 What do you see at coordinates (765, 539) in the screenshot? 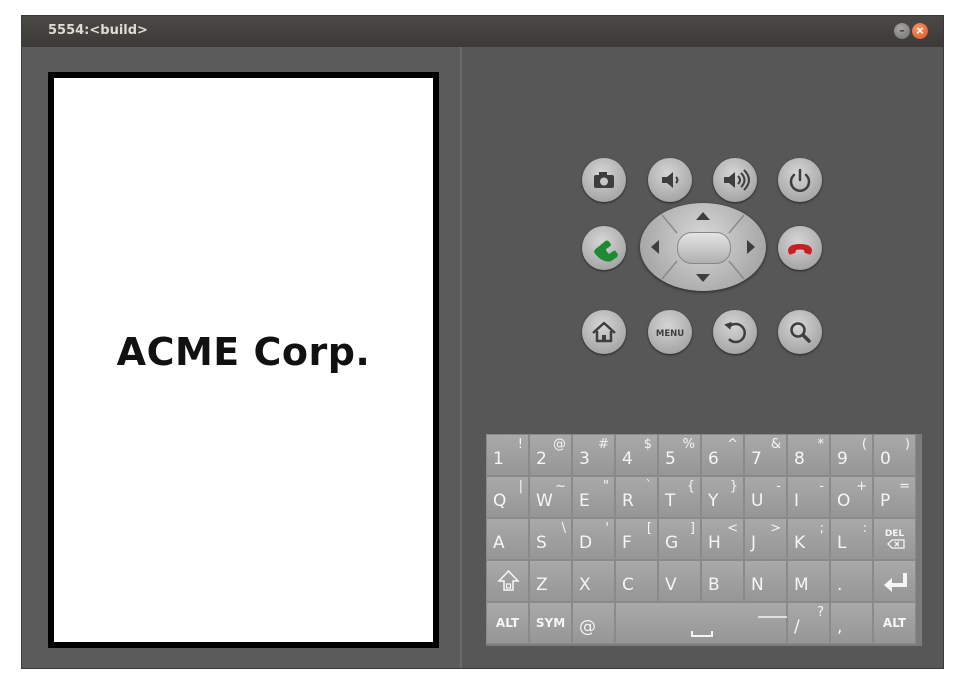
I see `key-j: J >` at bounding box center [765, 539].